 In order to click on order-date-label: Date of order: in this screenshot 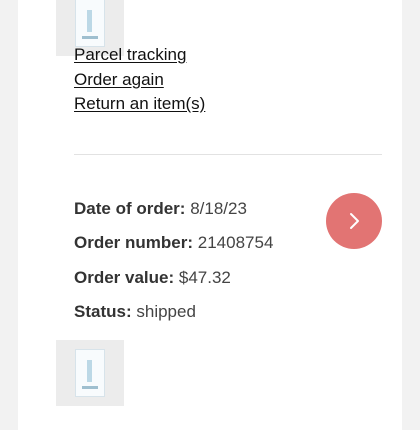, I will do `click(130, 208)`.